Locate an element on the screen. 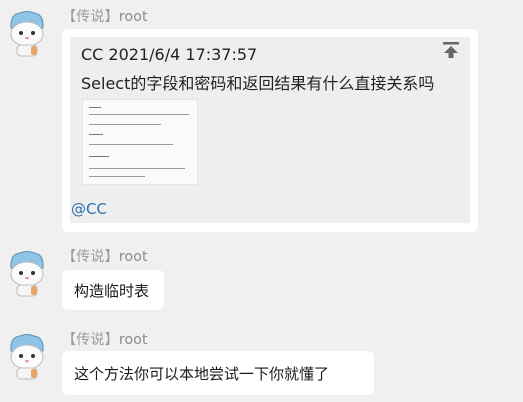 Image resolution: width=523 pixels, height=402 pixels. quote-text: Select的字段和密码和返回结果有什么直接关系吗 is located at coordinates (258, 83).